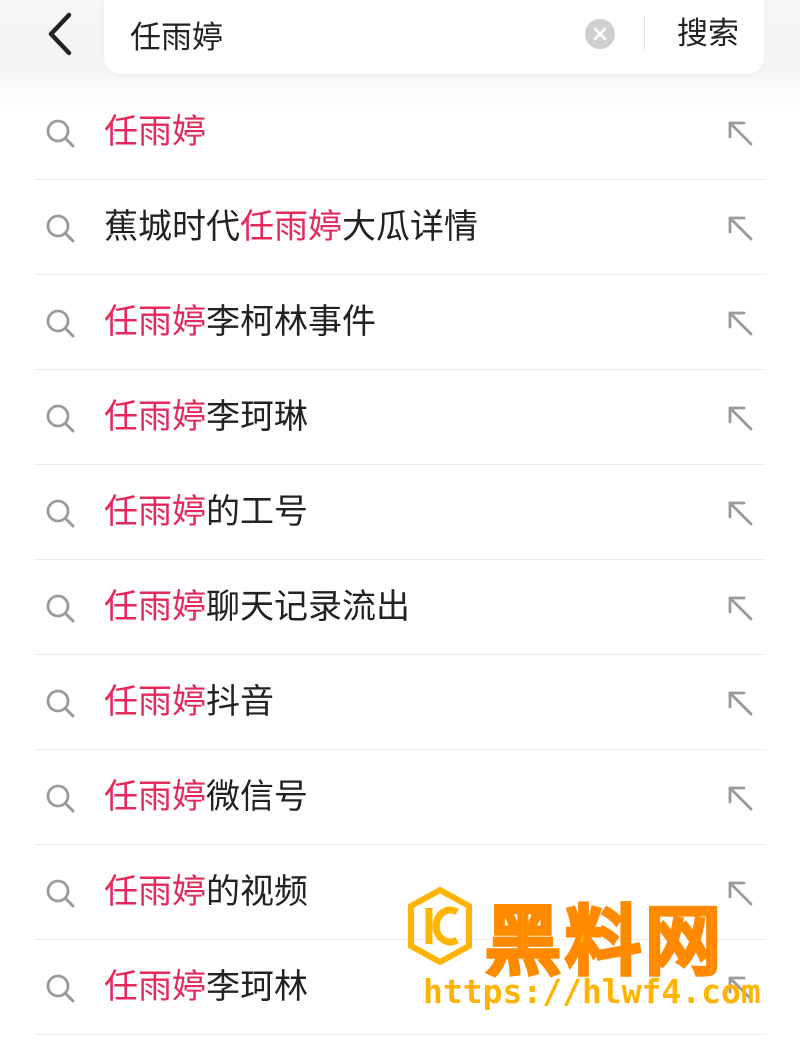 The width and height of the screenshot is (800, 1041). I want to click on suggestion-suffix: 聊天记录流出, so click(308, 607).